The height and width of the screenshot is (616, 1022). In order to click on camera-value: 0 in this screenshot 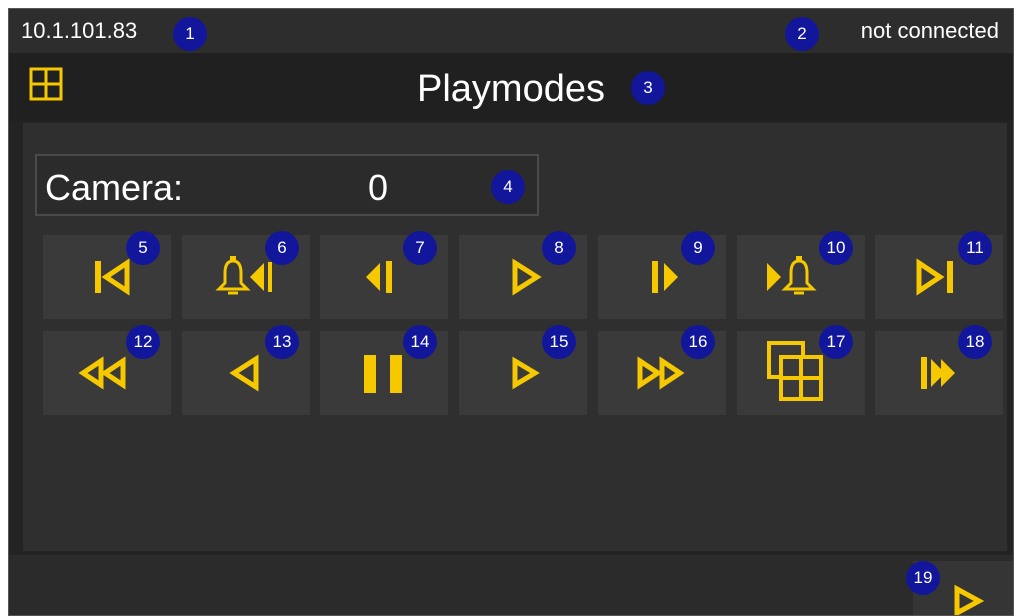, I will do `click(378, 187)`.